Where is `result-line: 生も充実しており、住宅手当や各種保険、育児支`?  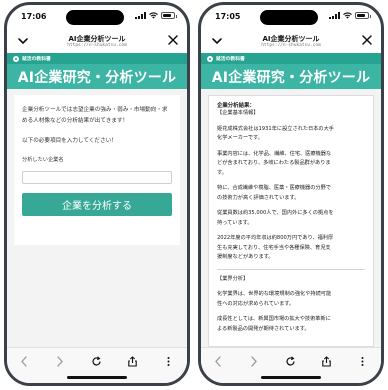
result-line: 生も充実しており、住宅手当や各種保険、育児支 is located at coordinates (274, 247).